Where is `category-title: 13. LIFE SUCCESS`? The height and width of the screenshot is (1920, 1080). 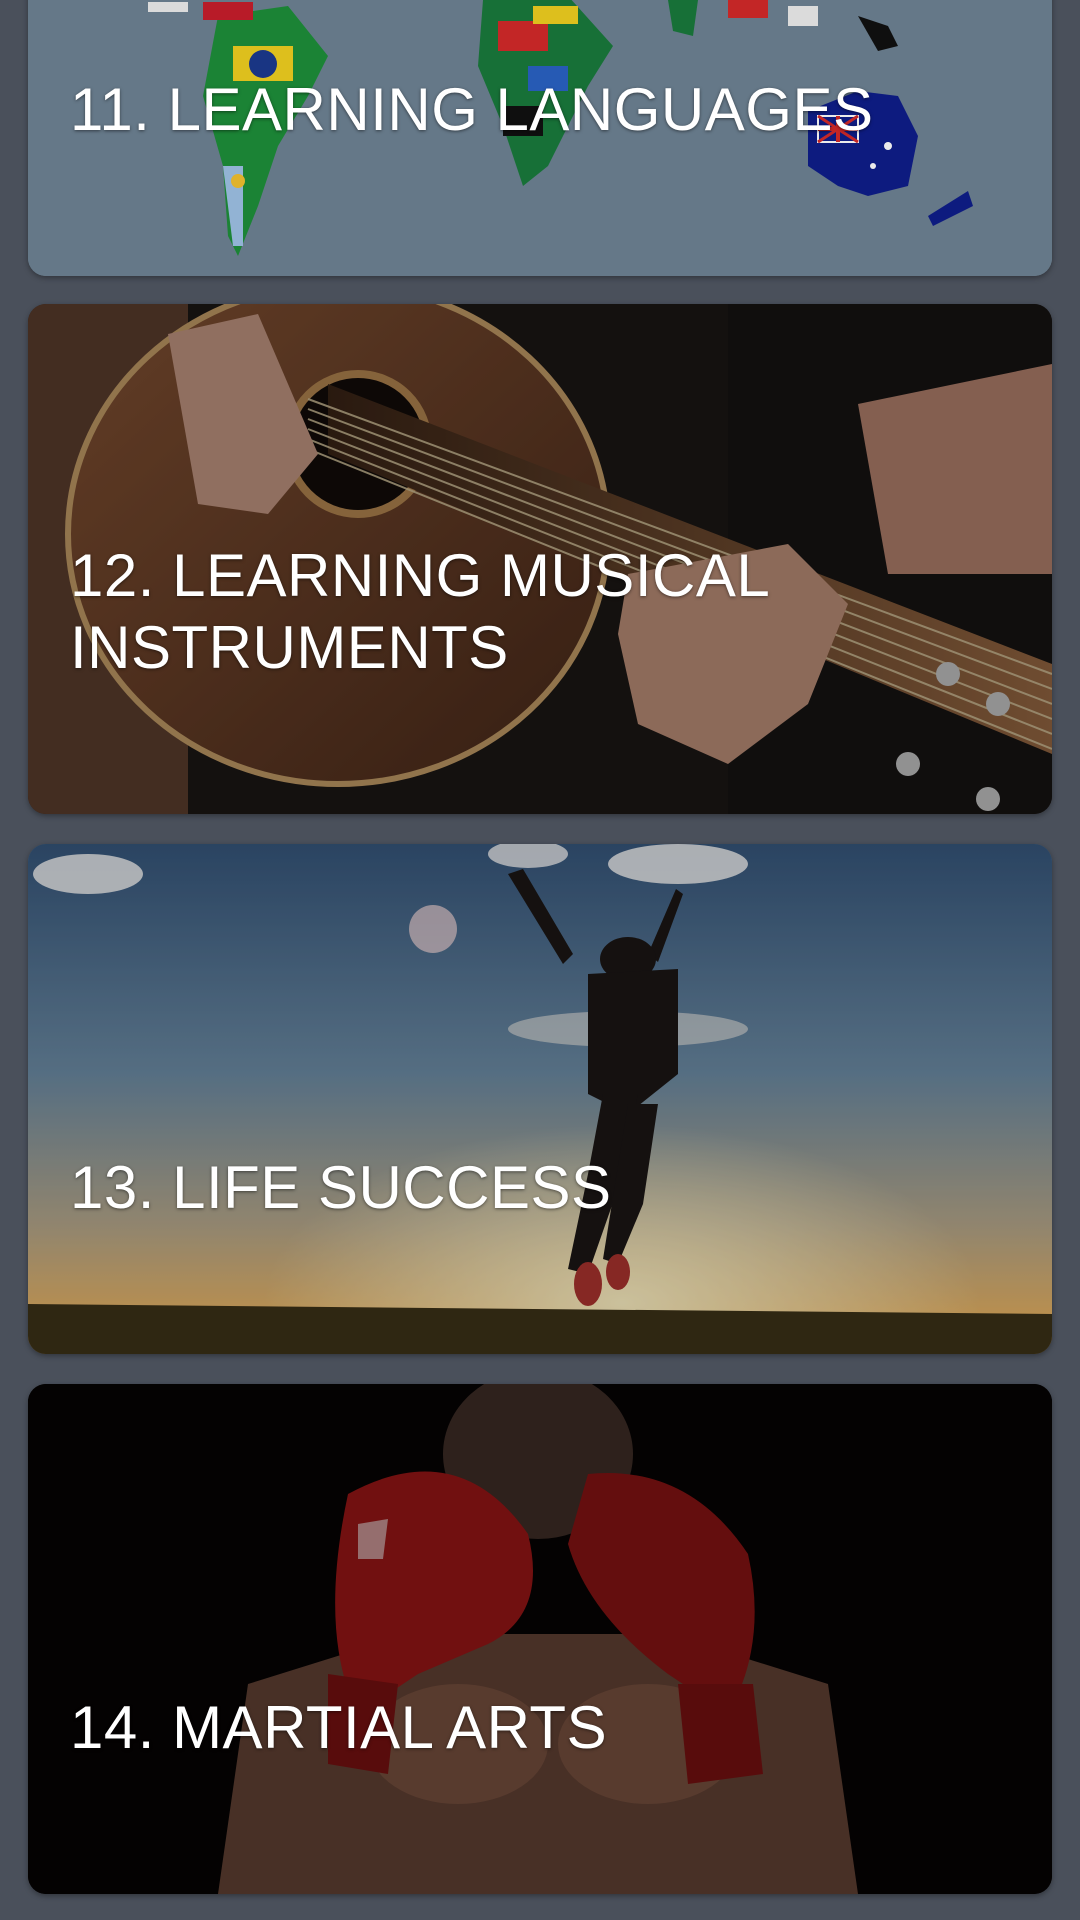
category-title: 13. LIFE SUCCESS is located at coordinates (341, 1187).